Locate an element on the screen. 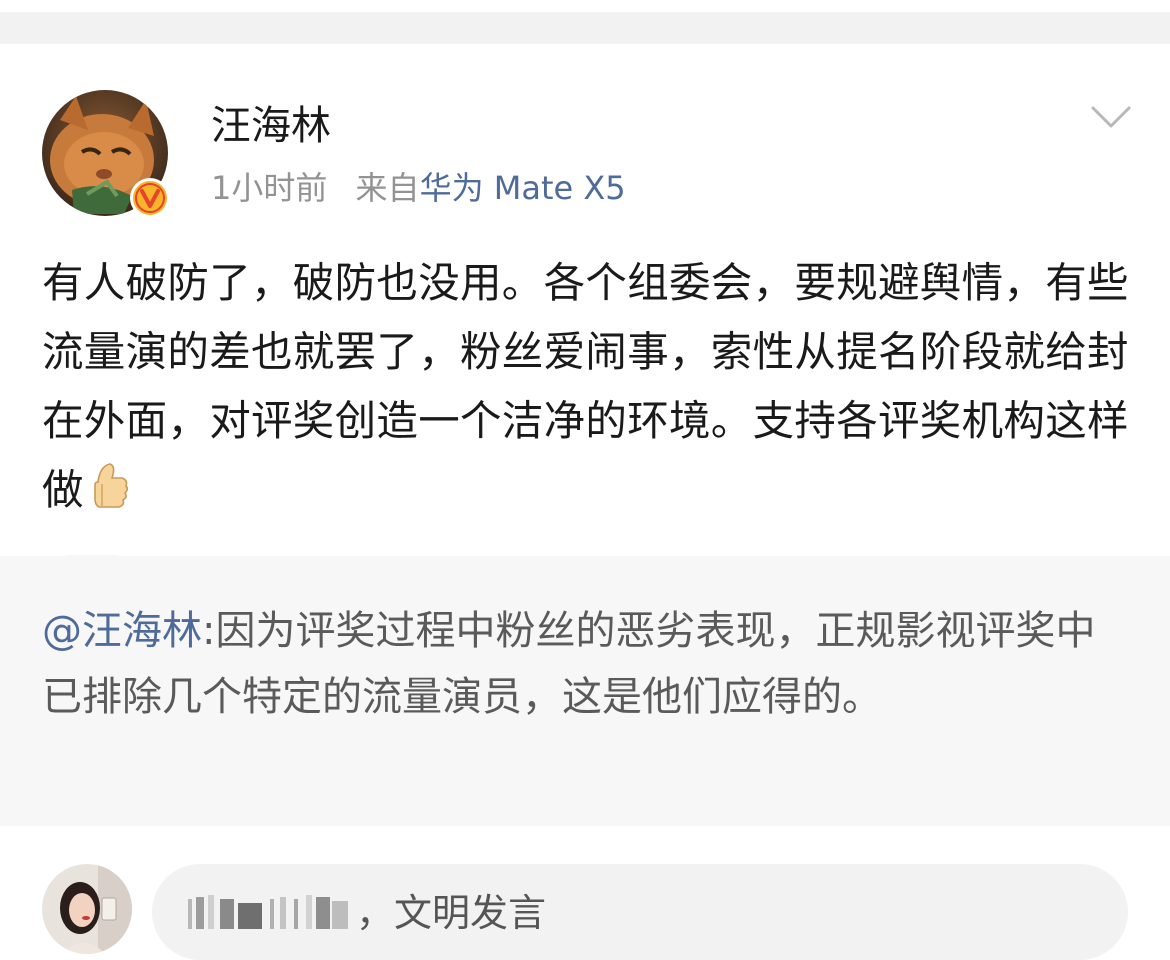 Image resolution: width=1170 pixels, height=960 pixels. repost-mention: @汪海林 is located at coordinates (122, 631).